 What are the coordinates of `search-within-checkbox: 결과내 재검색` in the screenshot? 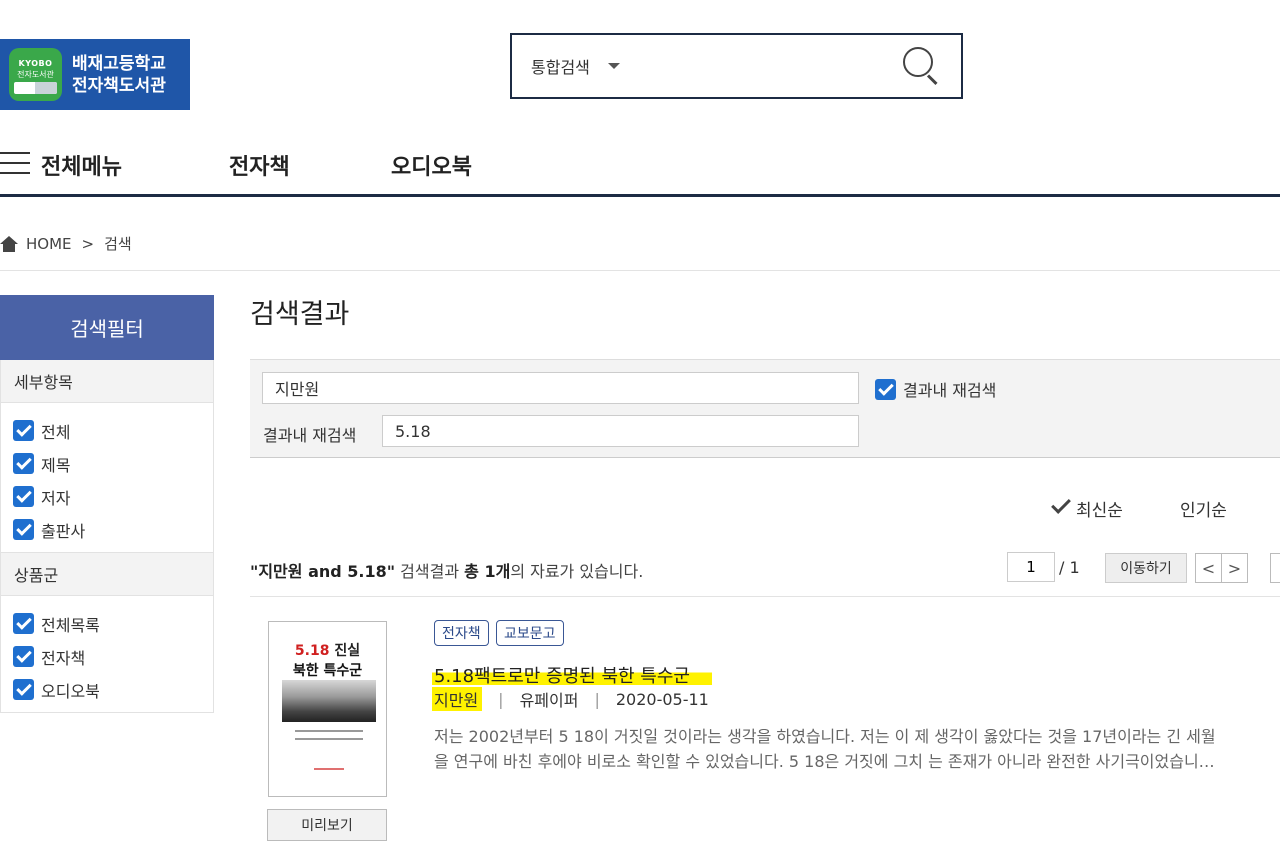 It's located at (935, 389).